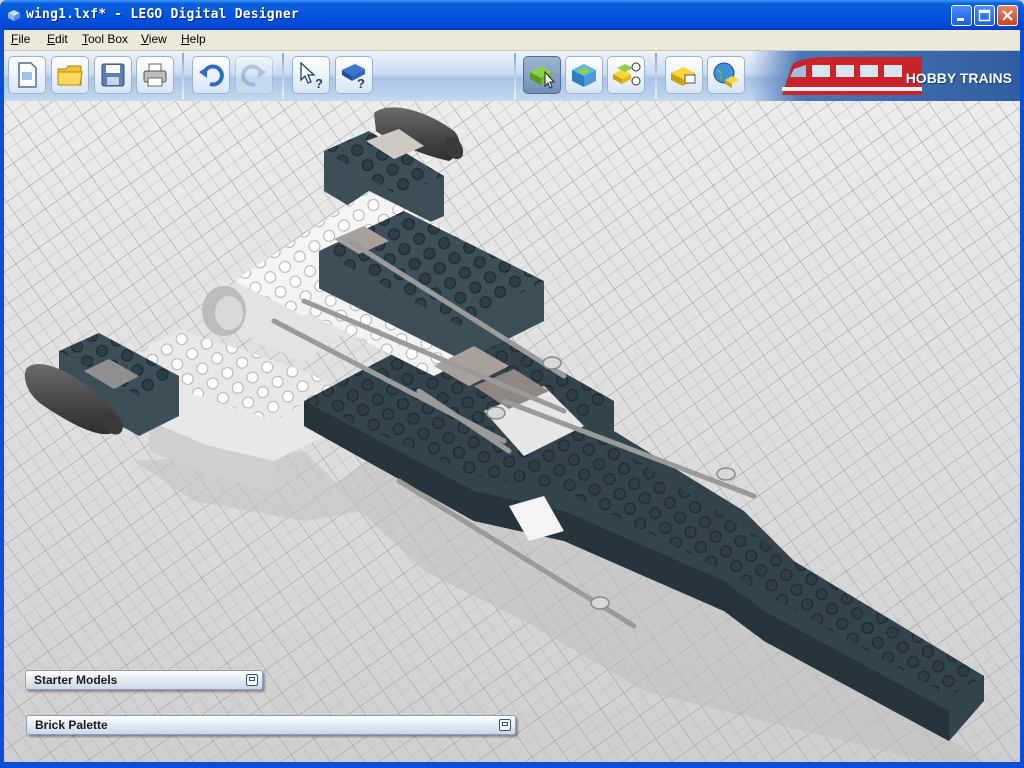 This screenshot has width=1024, height=768. What do you see at coordinates (154, 39) in the screenshot?
I see `menu-view: View` at bounding box center [154, 39].